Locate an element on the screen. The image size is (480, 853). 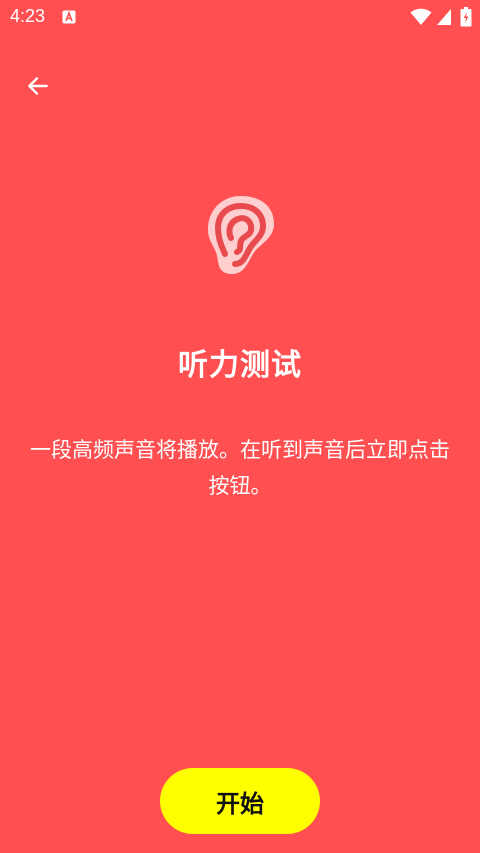
arrow-left-icon is located at coordinates (38, 86).